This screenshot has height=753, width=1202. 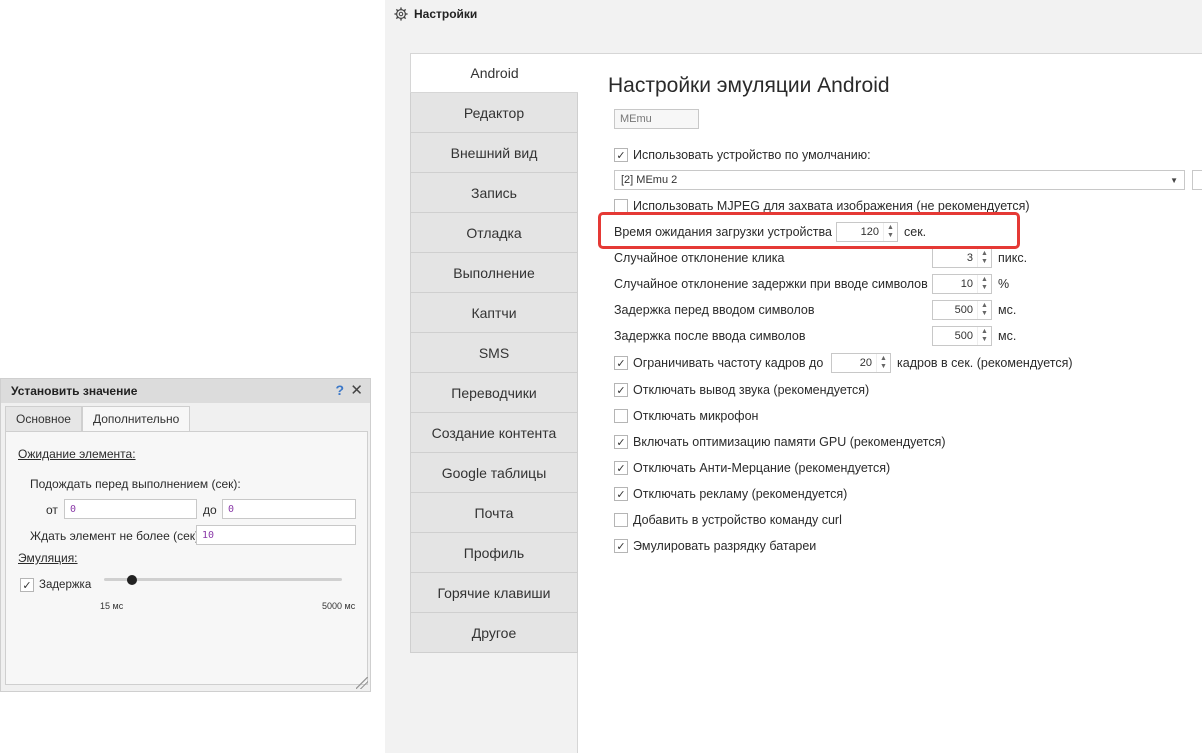 I want to click on delay-after-typing-row: Задержка после ввода символов, so click(x=710, y=336).